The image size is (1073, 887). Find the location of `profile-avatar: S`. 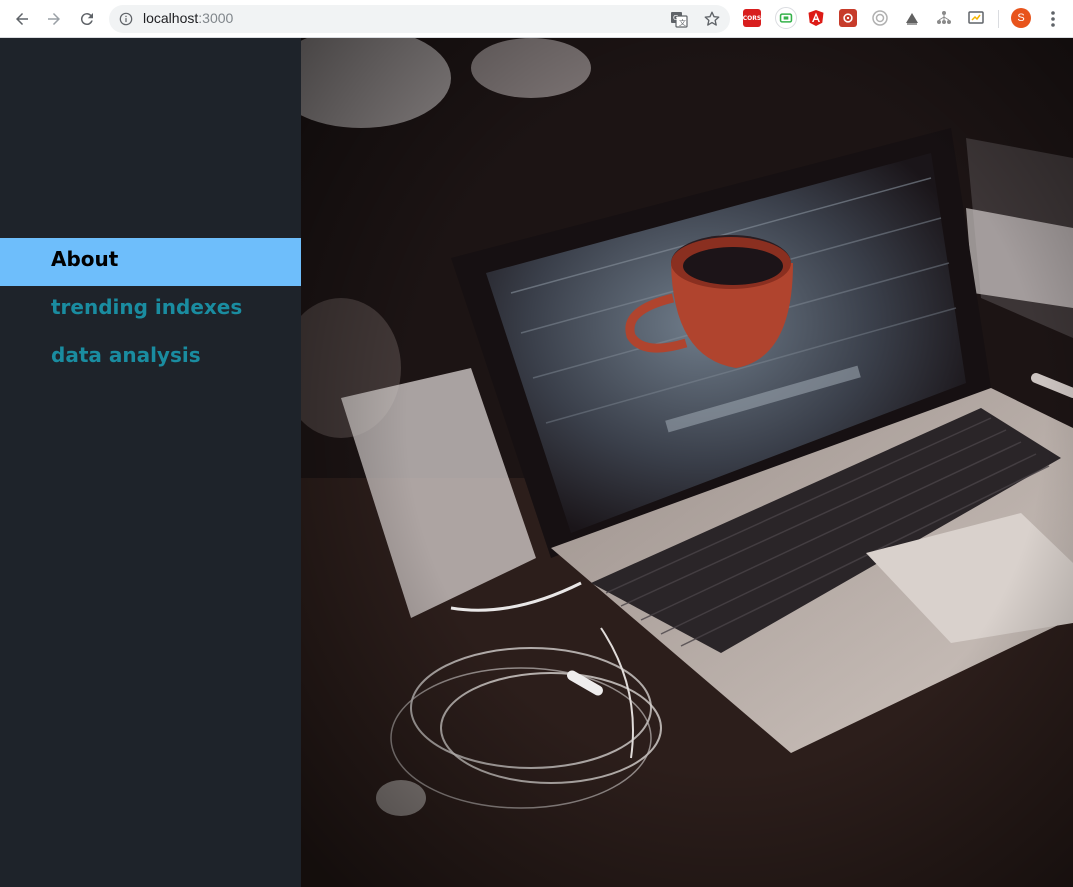

profile-avatar: S is located at coordinates (1021, 18).